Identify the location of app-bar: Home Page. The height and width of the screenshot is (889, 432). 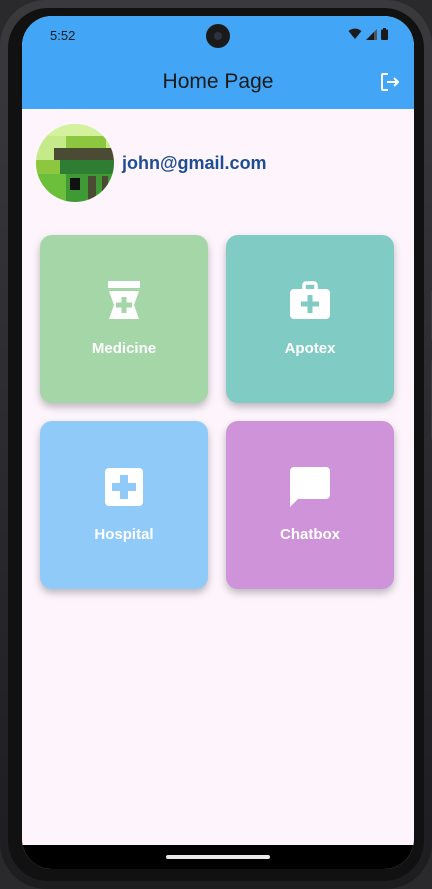
(218, 82).